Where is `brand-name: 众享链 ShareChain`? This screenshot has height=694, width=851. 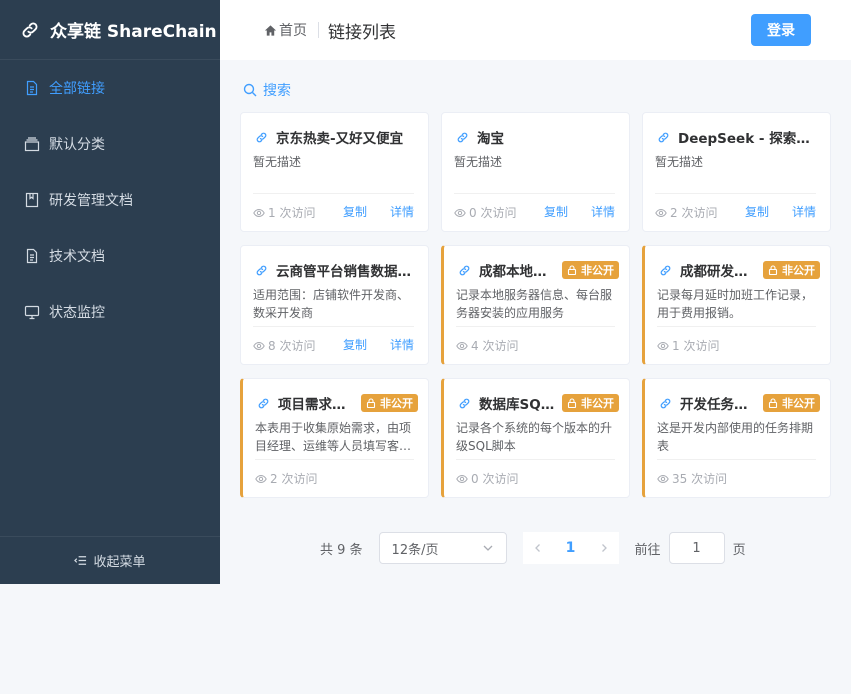
brand-name: 众享链 ShareChain is located at coordinates (133, 32).